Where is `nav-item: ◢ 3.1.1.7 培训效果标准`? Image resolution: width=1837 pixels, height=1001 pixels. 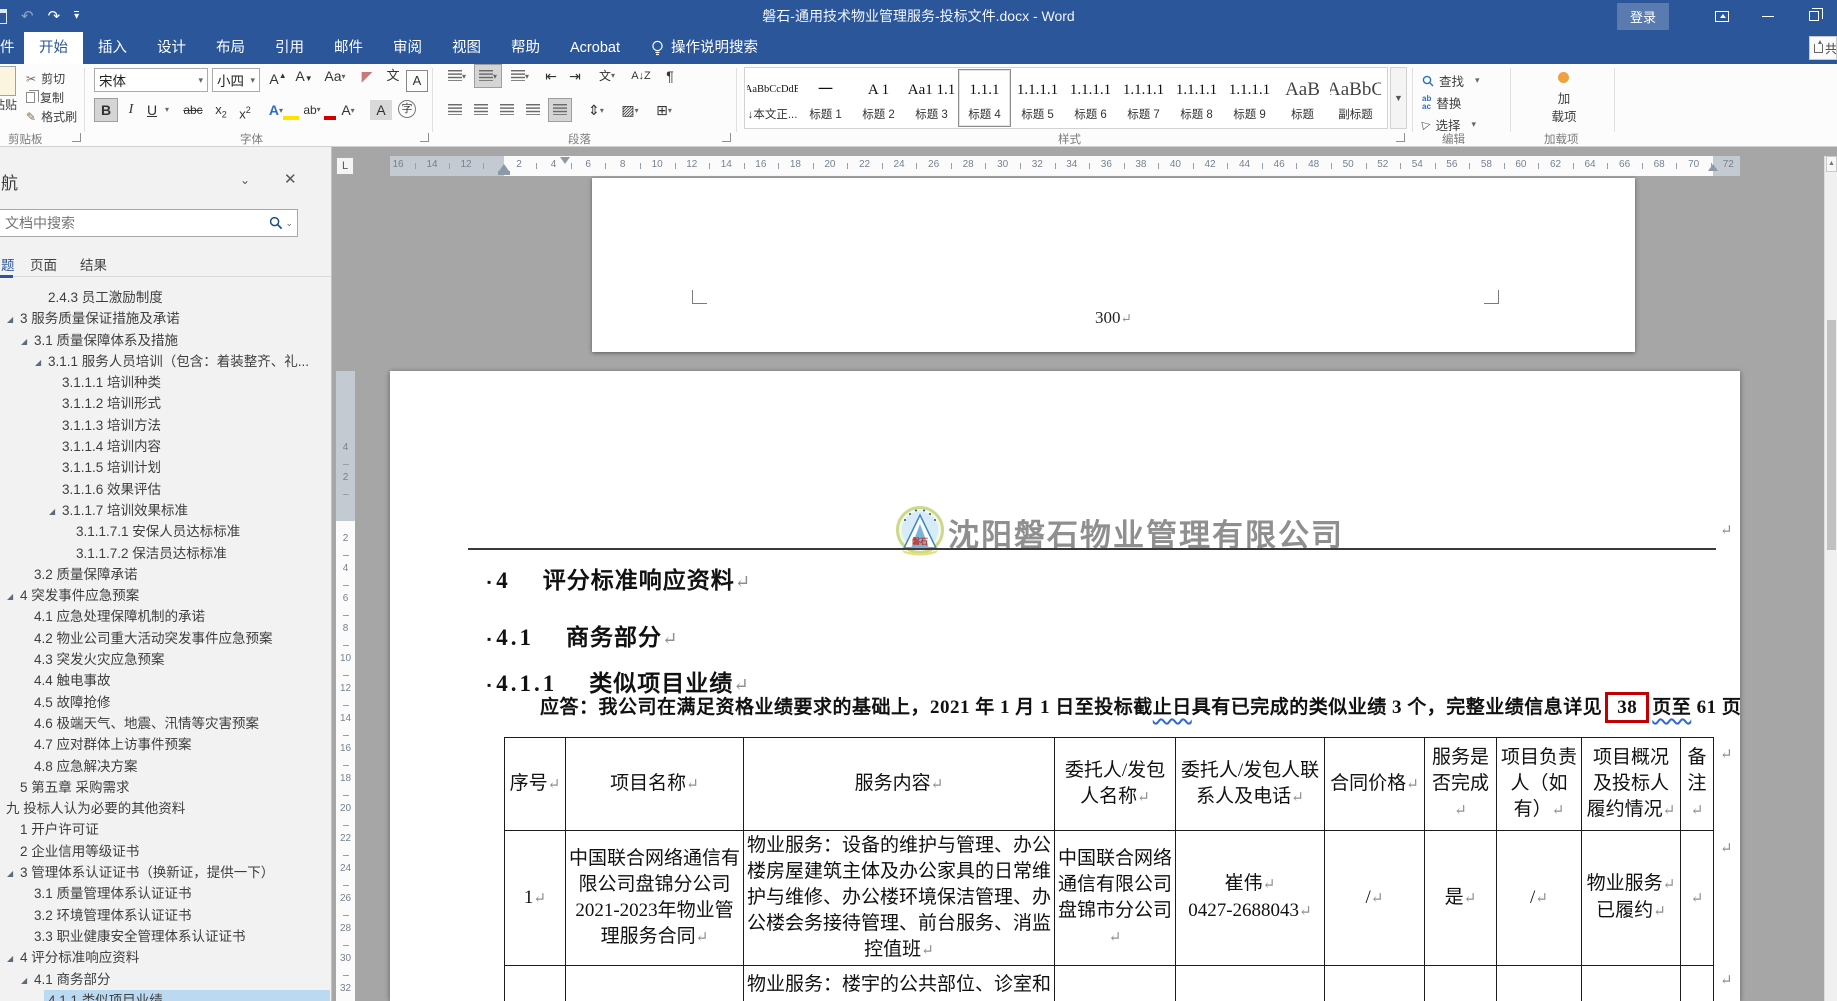 nav-item: ◢ 3.1.1.7 培训效果标准 is located at coordinates (165, 510).